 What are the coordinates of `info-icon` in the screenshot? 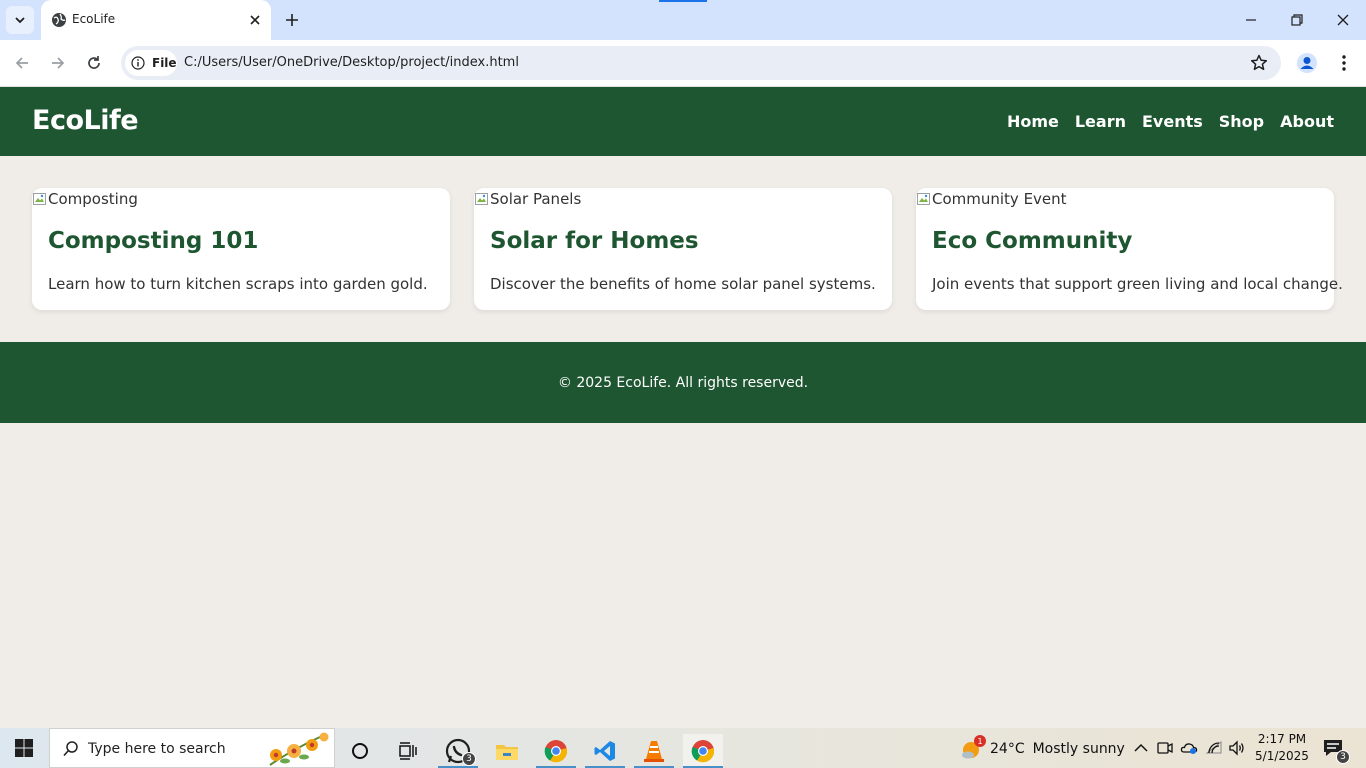 It's located at (138, 63).